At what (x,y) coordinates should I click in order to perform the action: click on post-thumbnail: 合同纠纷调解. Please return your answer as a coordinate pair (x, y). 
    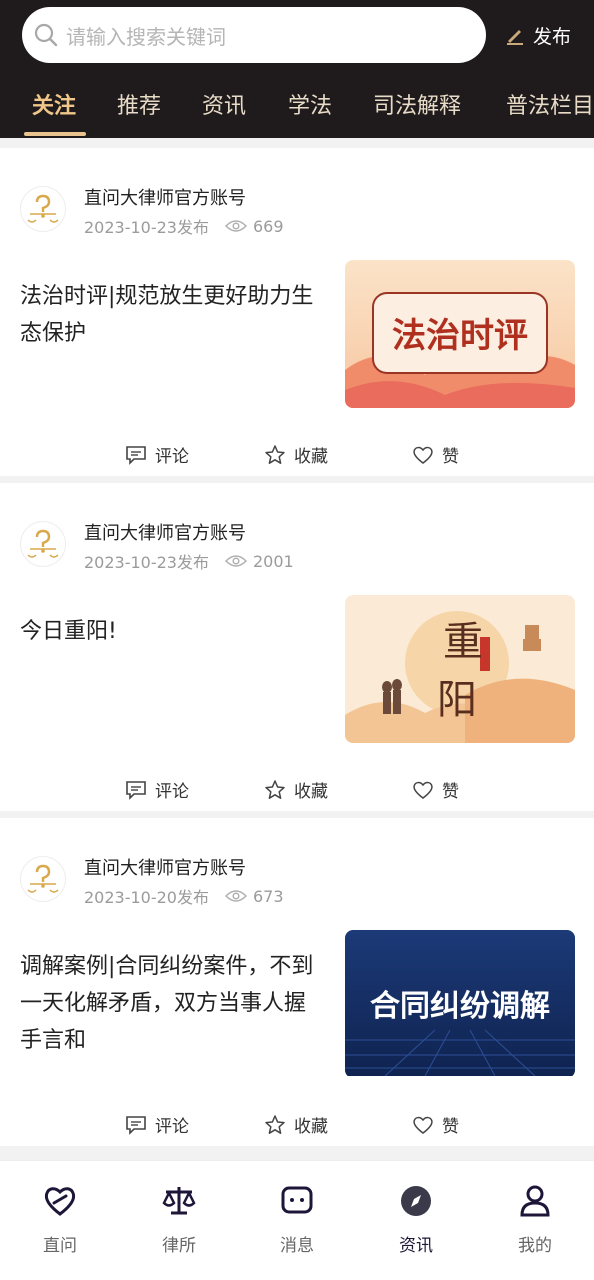
    Looking at the image, I should click on (460, 1004).